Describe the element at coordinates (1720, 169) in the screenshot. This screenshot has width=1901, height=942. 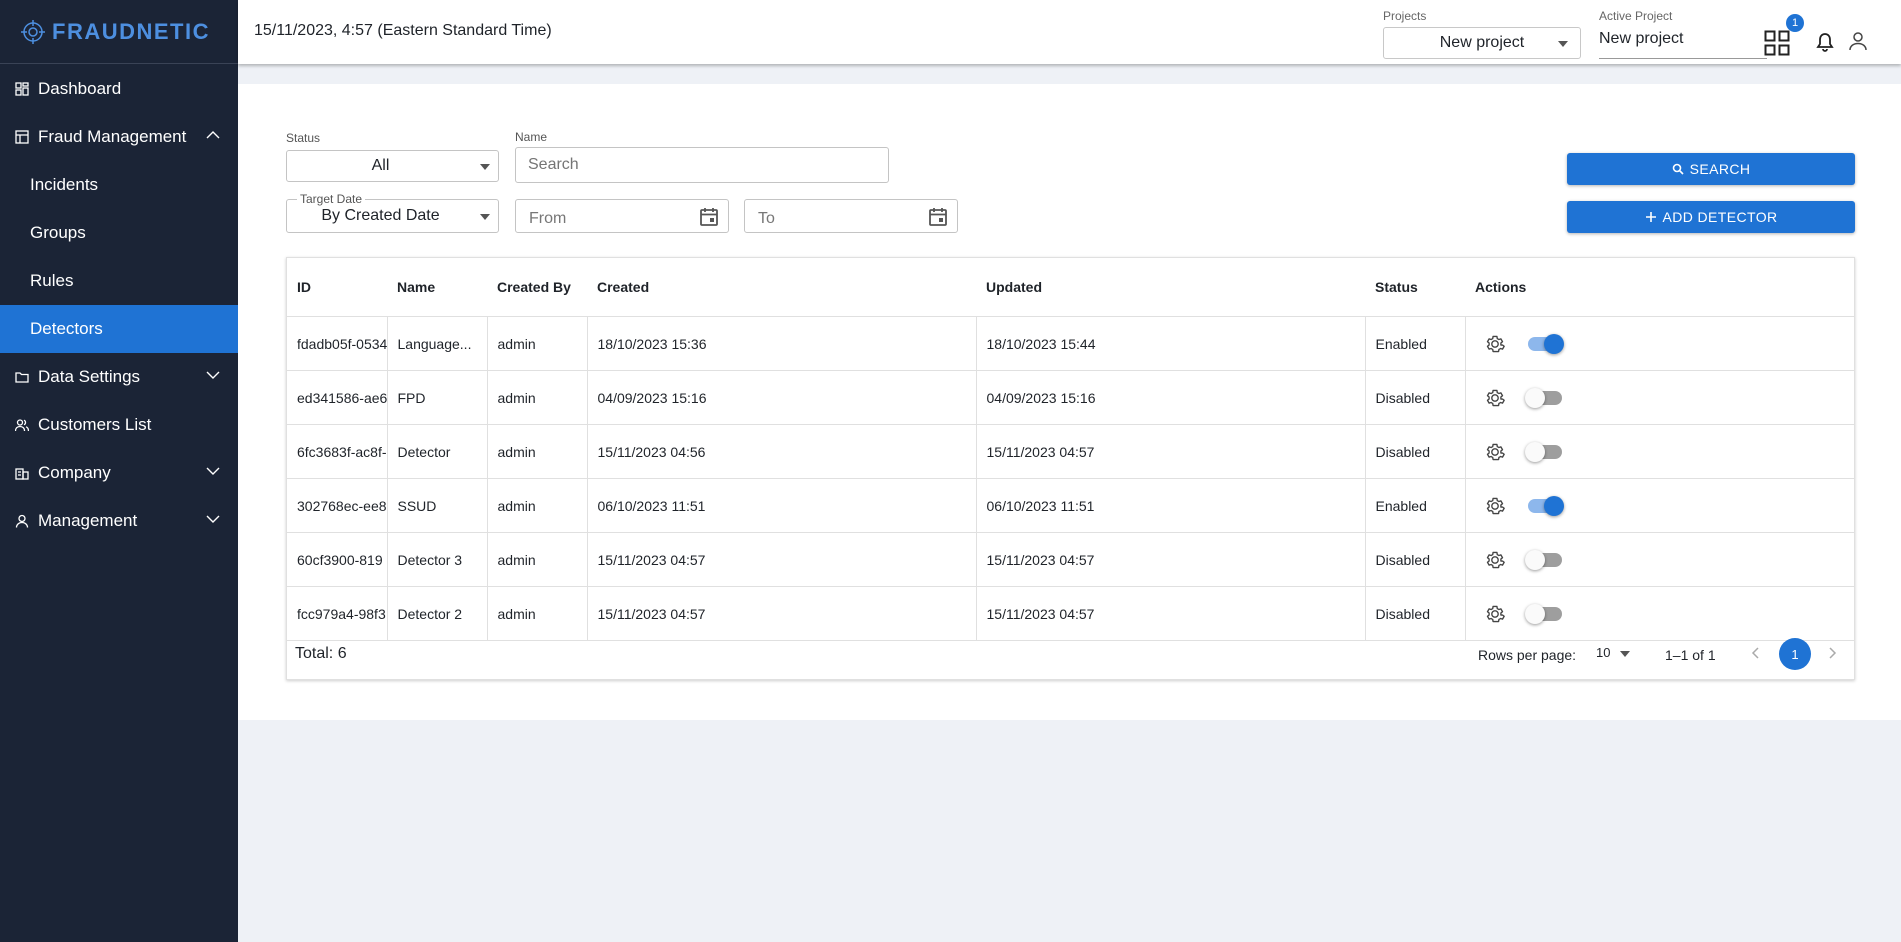
I see `search-button-label: SEARCH` at that location.